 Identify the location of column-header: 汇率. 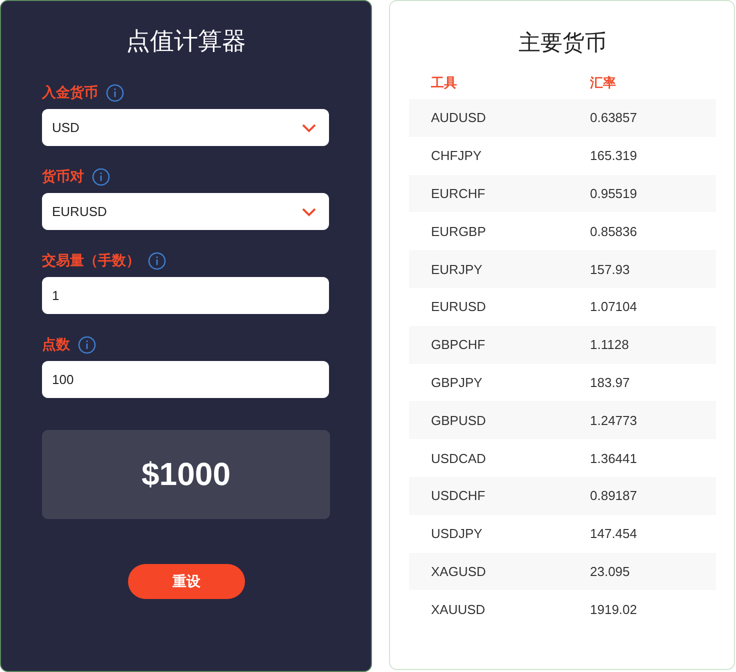
(603, 83).